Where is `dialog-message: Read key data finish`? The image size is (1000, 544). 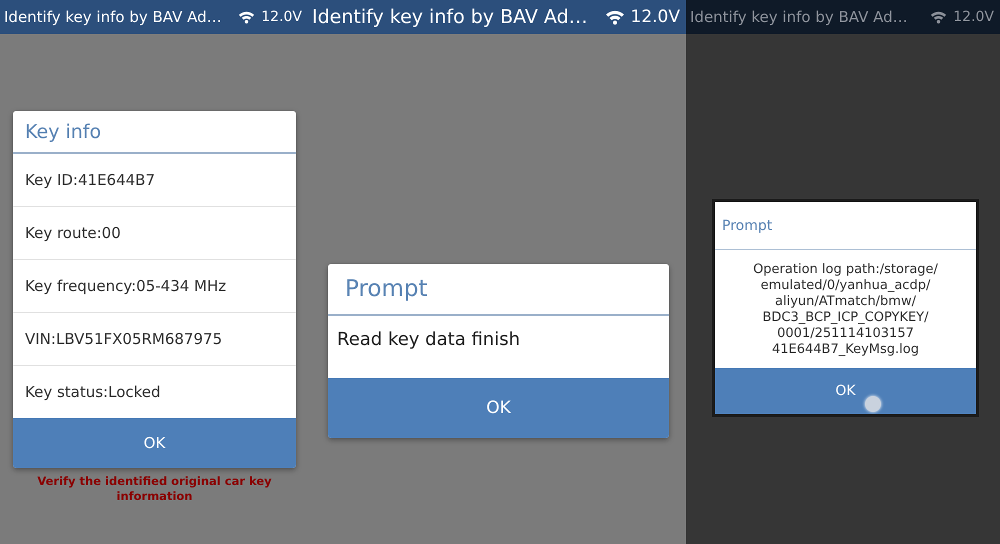
dialog-message: Read key data finish is located at coordinates (428, 340).